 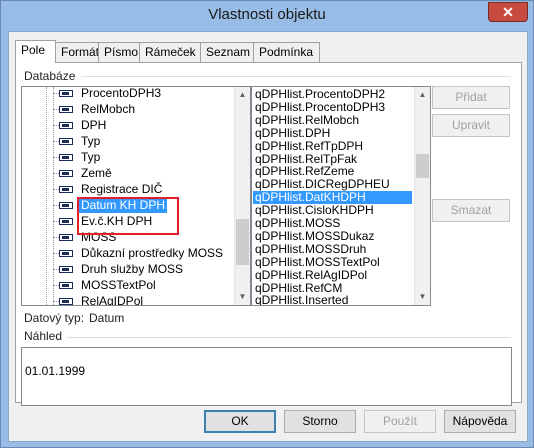 I want to click on tree-item-label: Registrace DIČ, so click(x=122, y=189).